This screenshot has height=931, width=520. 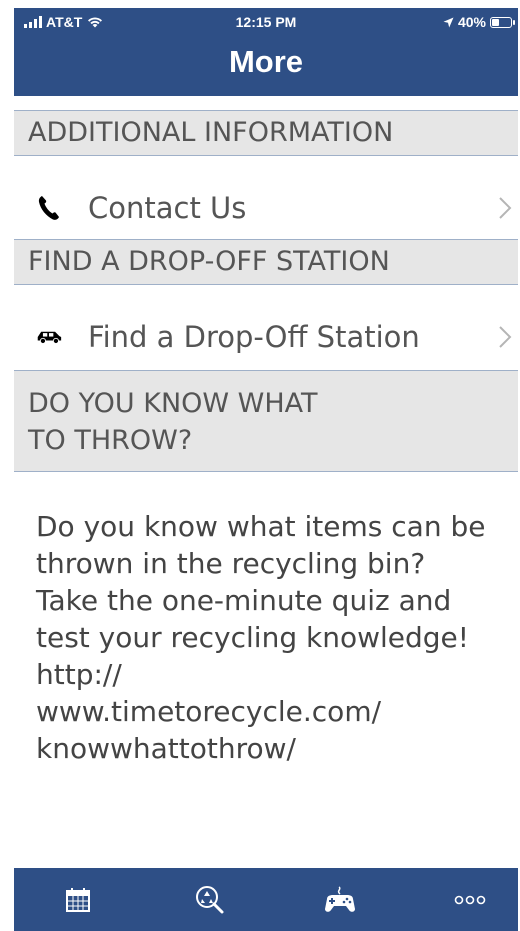 What do you see at coordinates (266, 207) in the screenshot?
I see `contact-us-row: Contact Us` at bounding box center [266, 207].